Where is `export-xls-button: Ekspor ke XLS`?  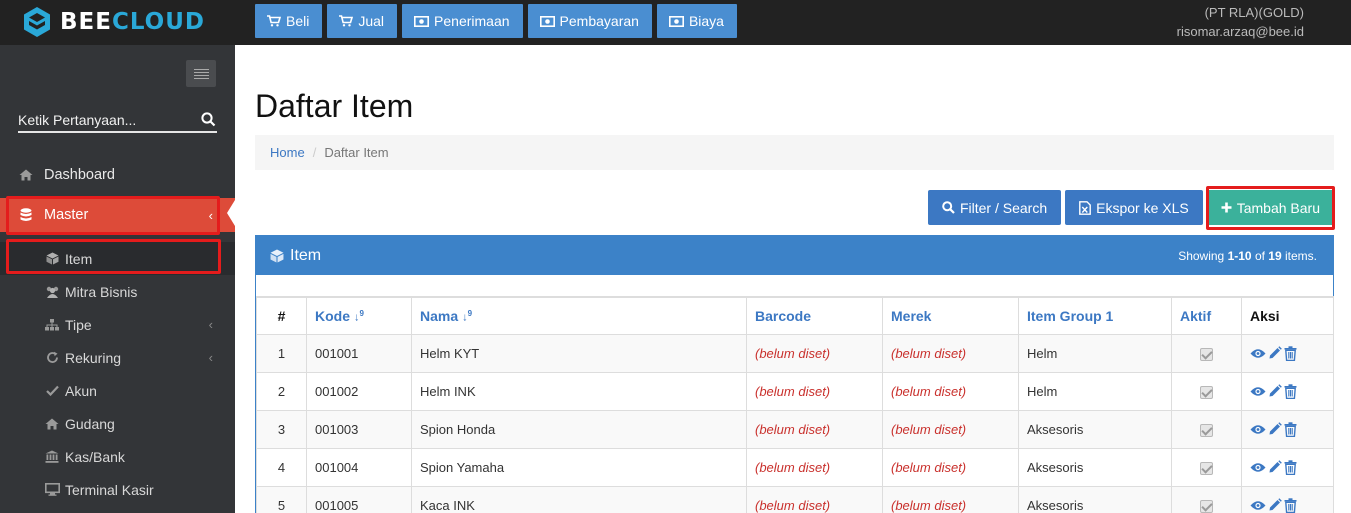 export-xls-button: Ekspor ke XLS is located at coordinates (1134, 207).